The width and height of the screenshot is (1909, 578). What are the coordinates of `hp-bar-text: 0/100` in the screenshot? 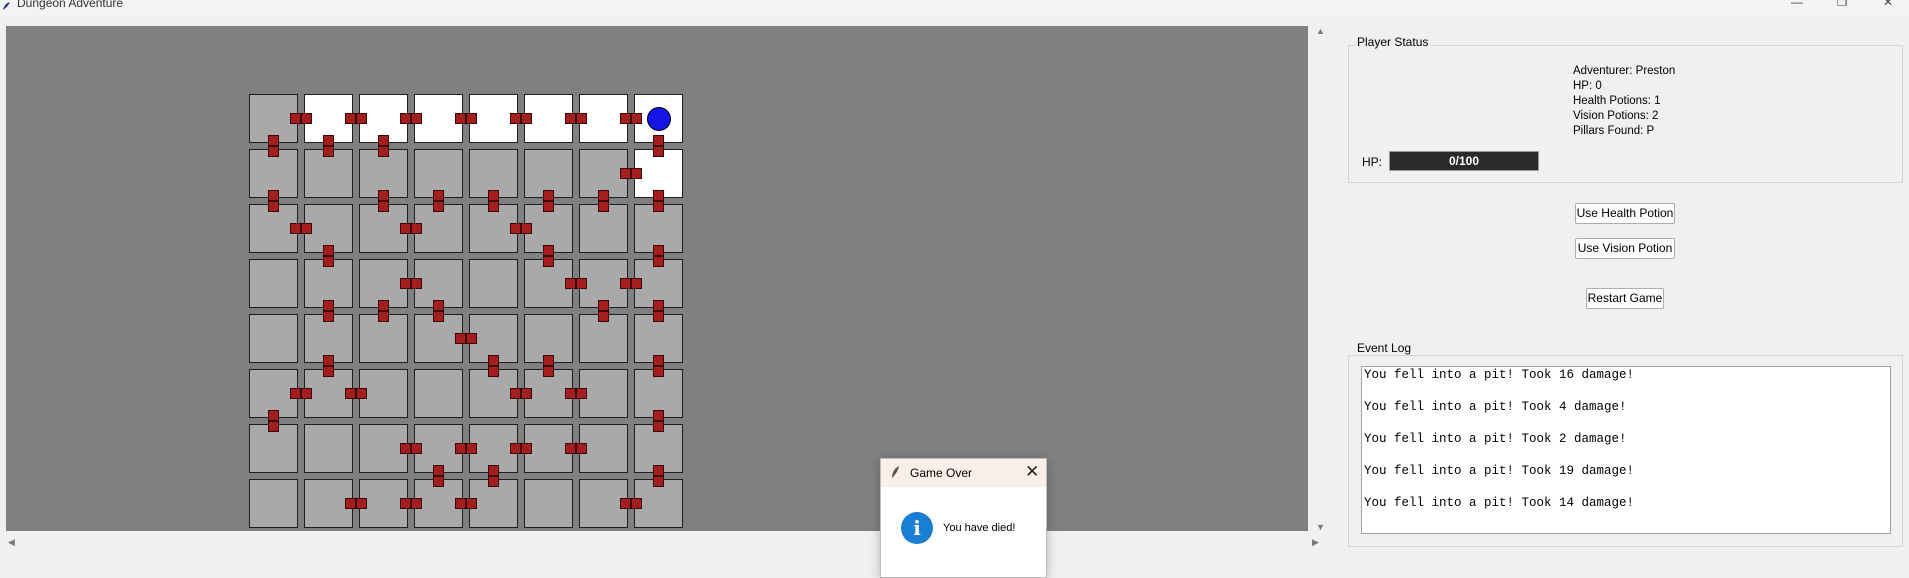 It's located at (1464, 161).